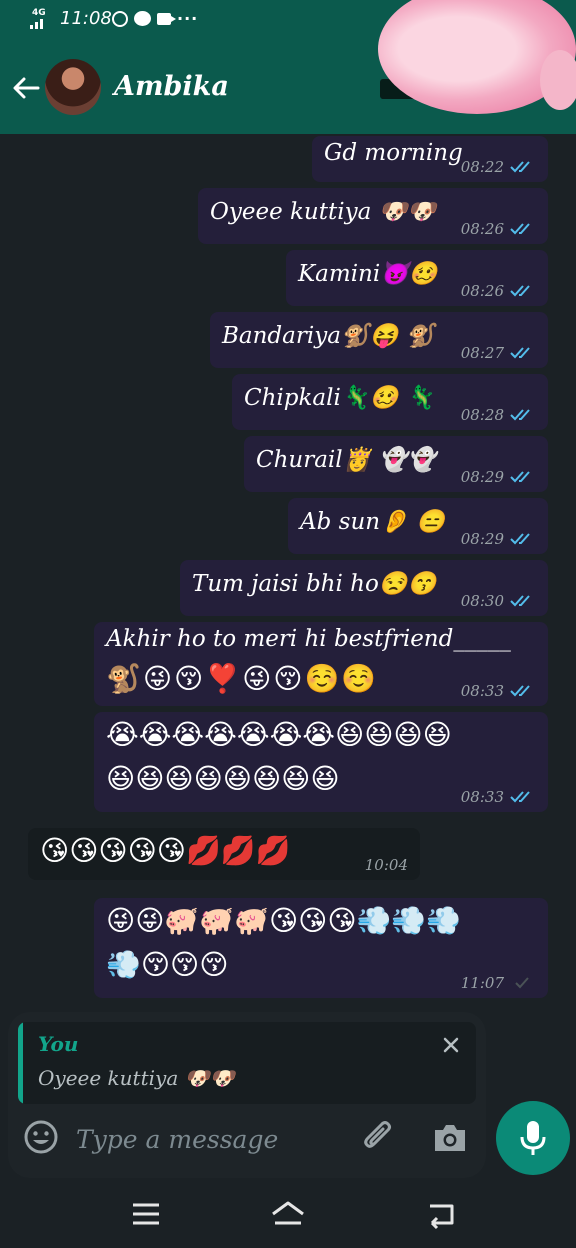 The image size is (576, 1248). What do you see at coordinates (339, 398) in the screenshot?
I see `message-text: Chipkali🦎🥴 🦎` at bounding box center [339, 398].